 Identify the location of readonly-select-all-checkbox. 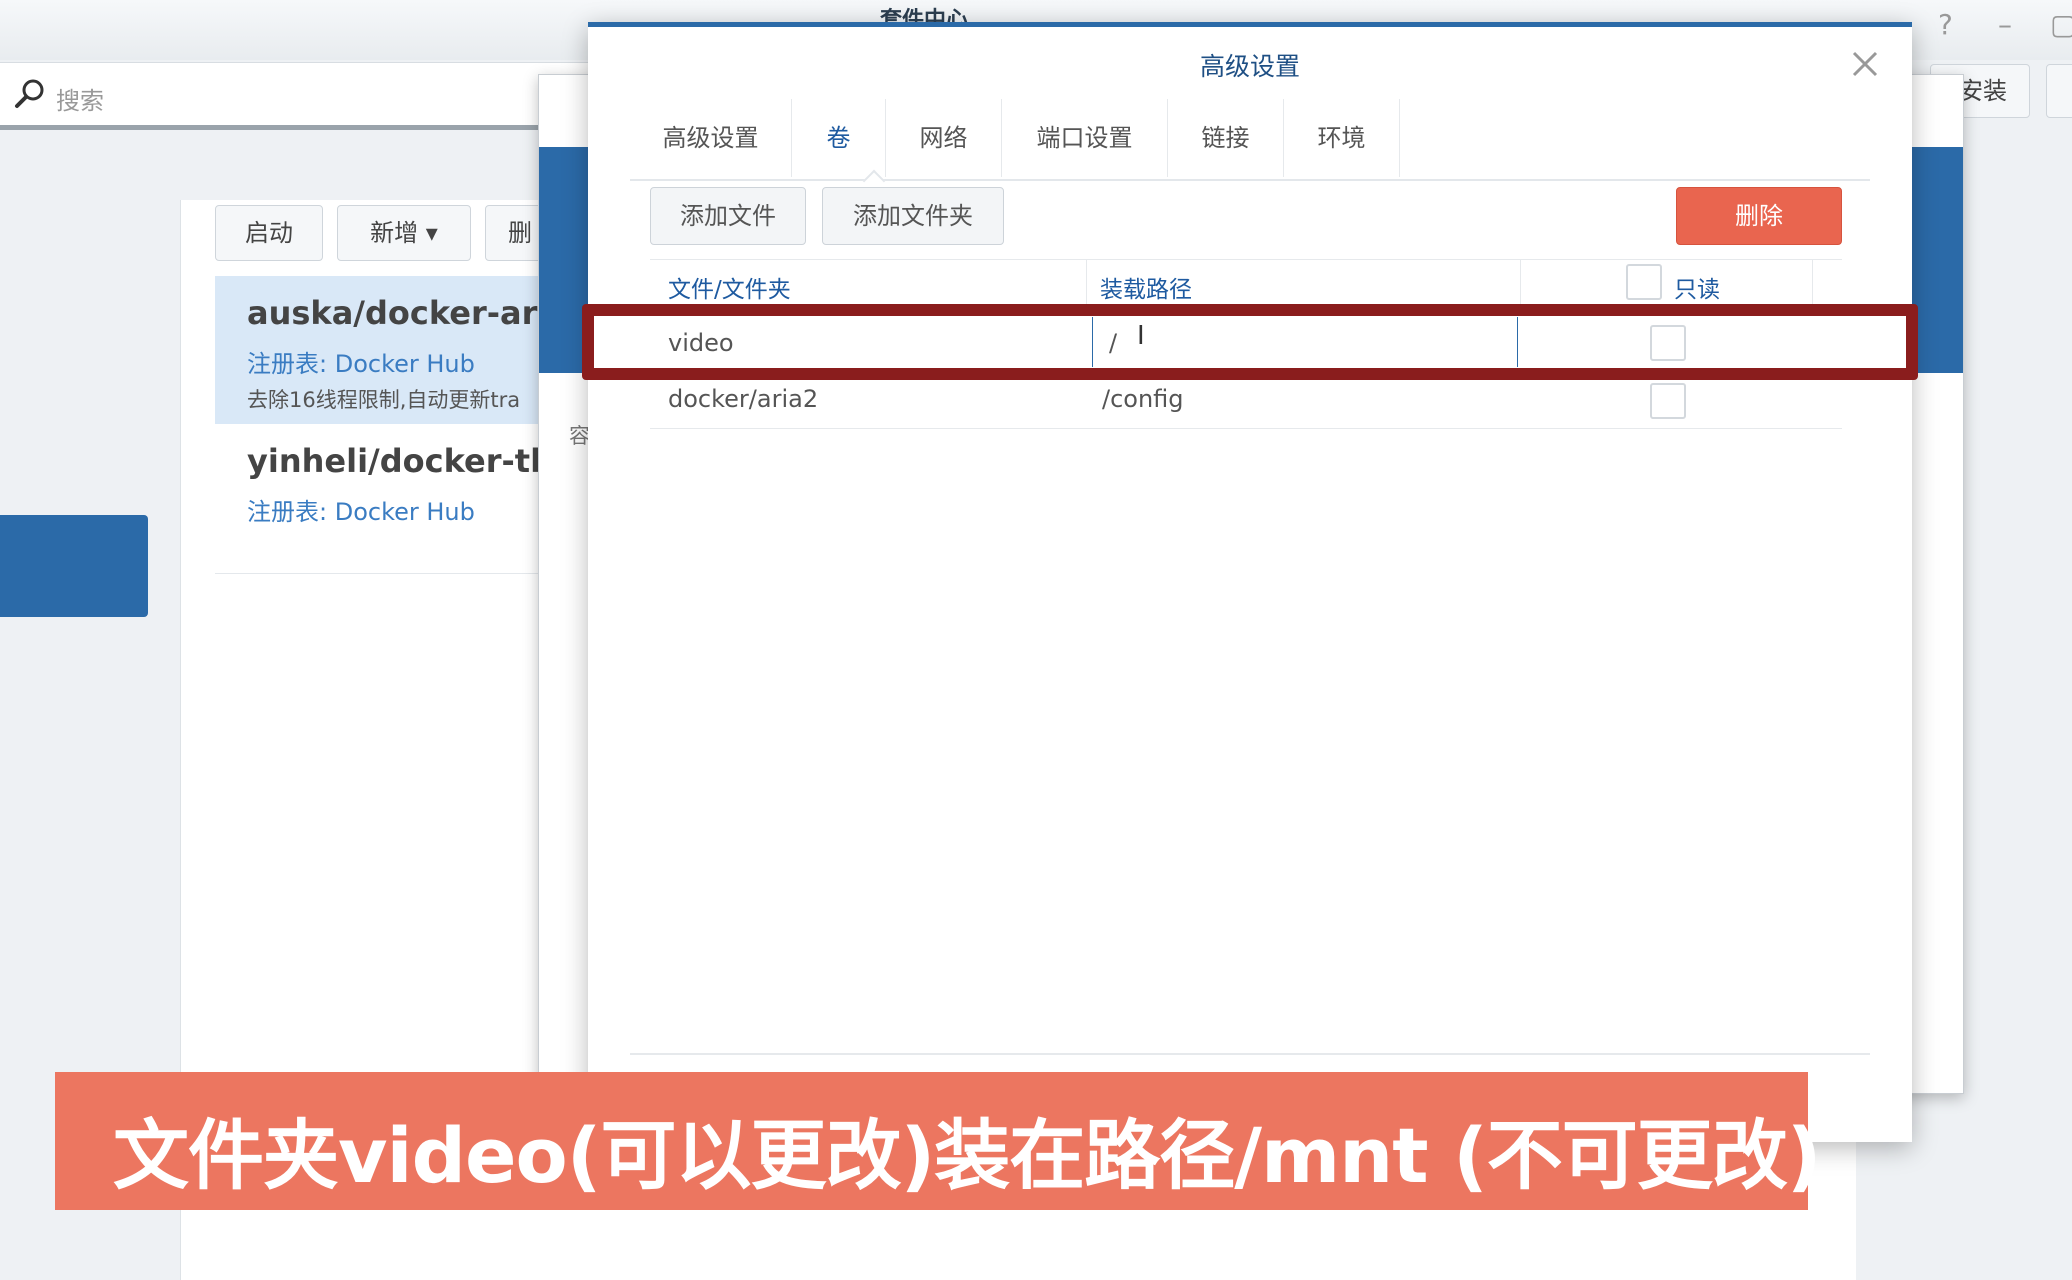
(1644, 282).